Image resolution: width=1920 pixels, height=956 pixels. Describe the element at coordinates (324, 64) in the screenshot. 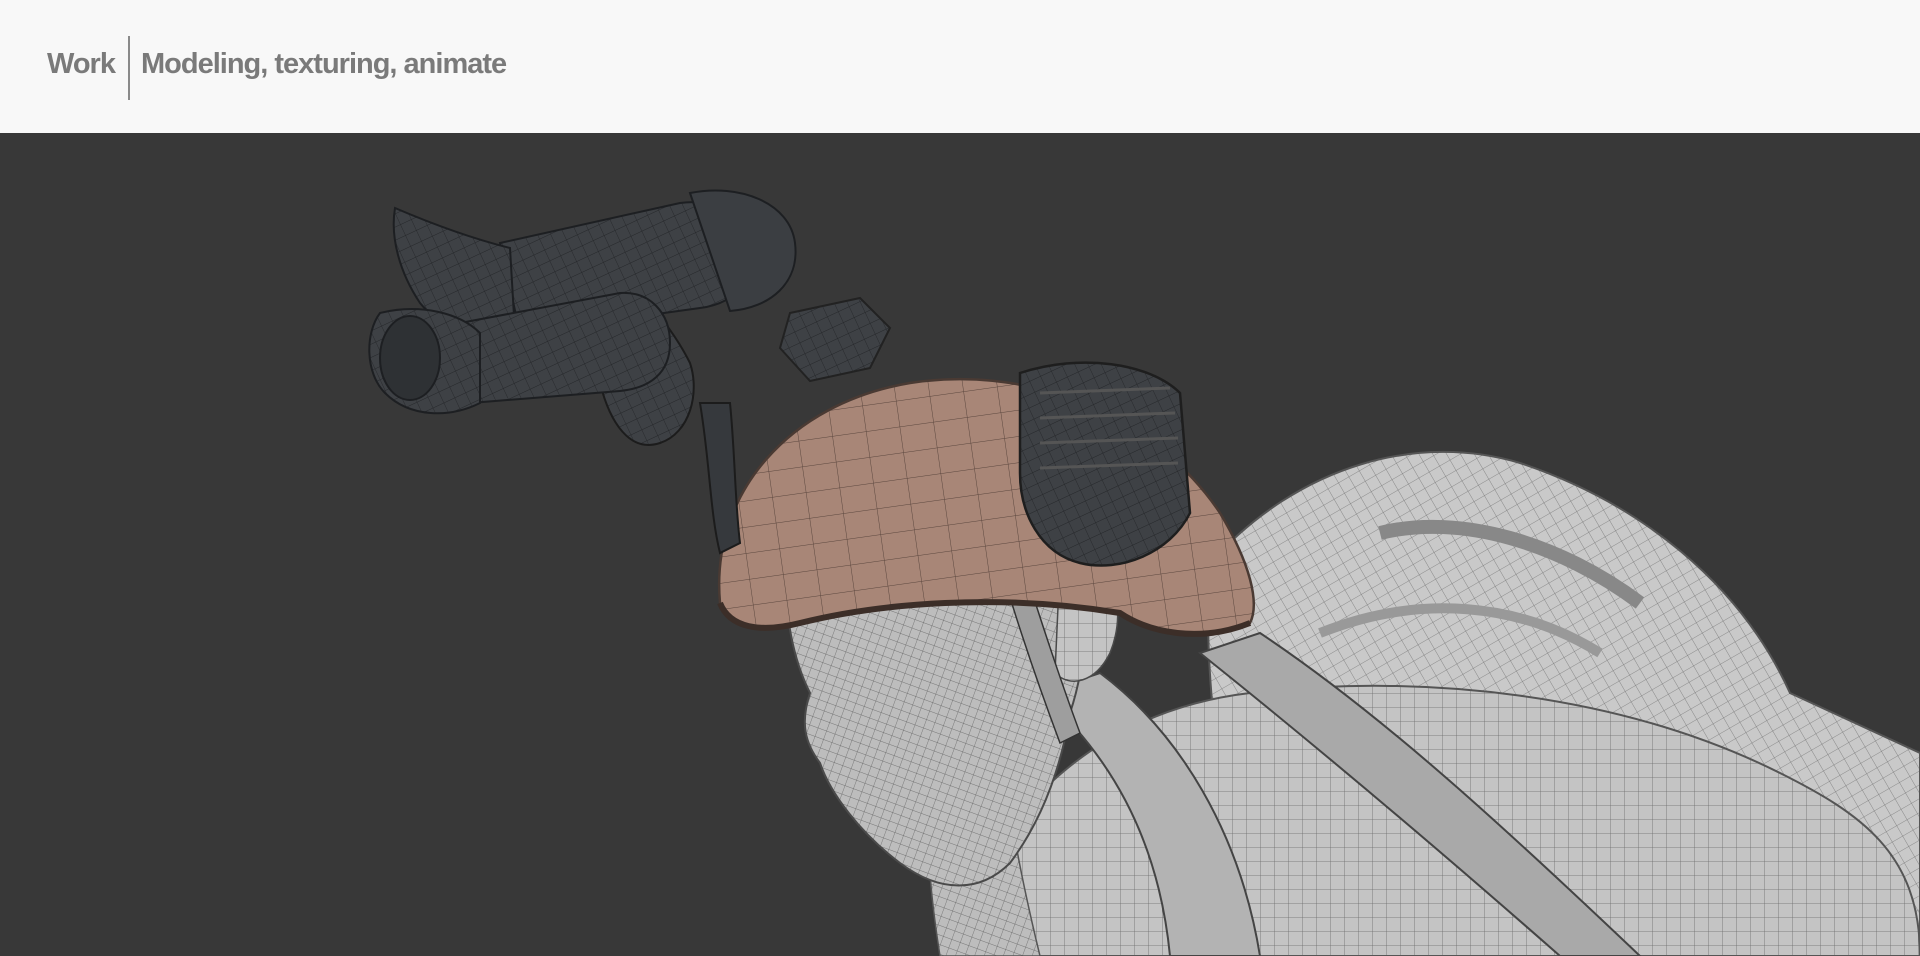

I see `section-title: Modeling, texturing, animate` at that location.